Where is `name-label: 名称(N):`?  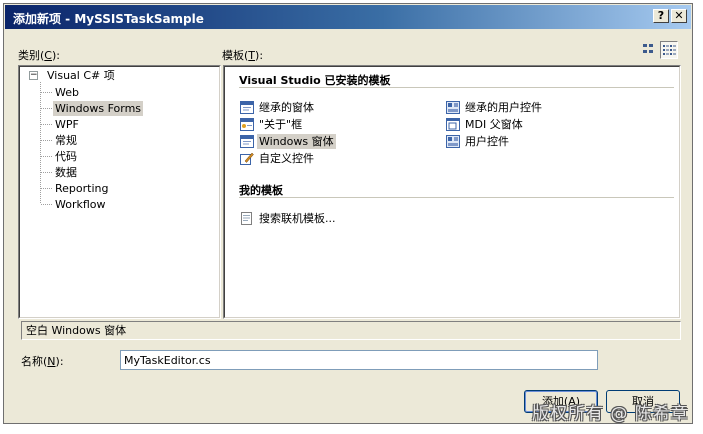
name-label: 名称(N): is located at coordinates (42, 361).